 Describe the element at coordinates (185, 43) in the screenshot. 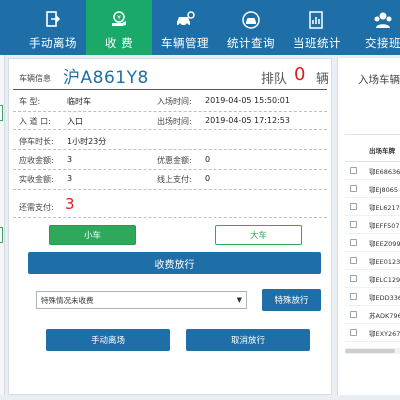

I see `nav-label: 车辆管理` at that location.